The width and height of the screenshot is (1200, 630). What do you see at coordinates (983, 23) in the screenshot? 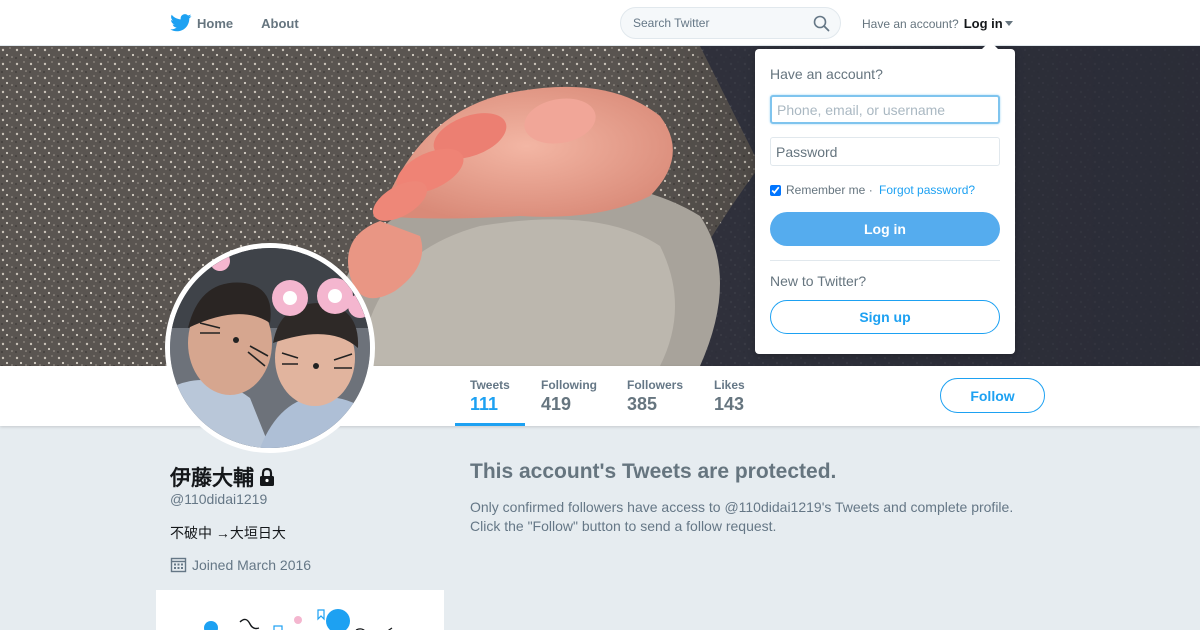
I see `login-toggle-label: Log in` at bounding box center [983, 23].